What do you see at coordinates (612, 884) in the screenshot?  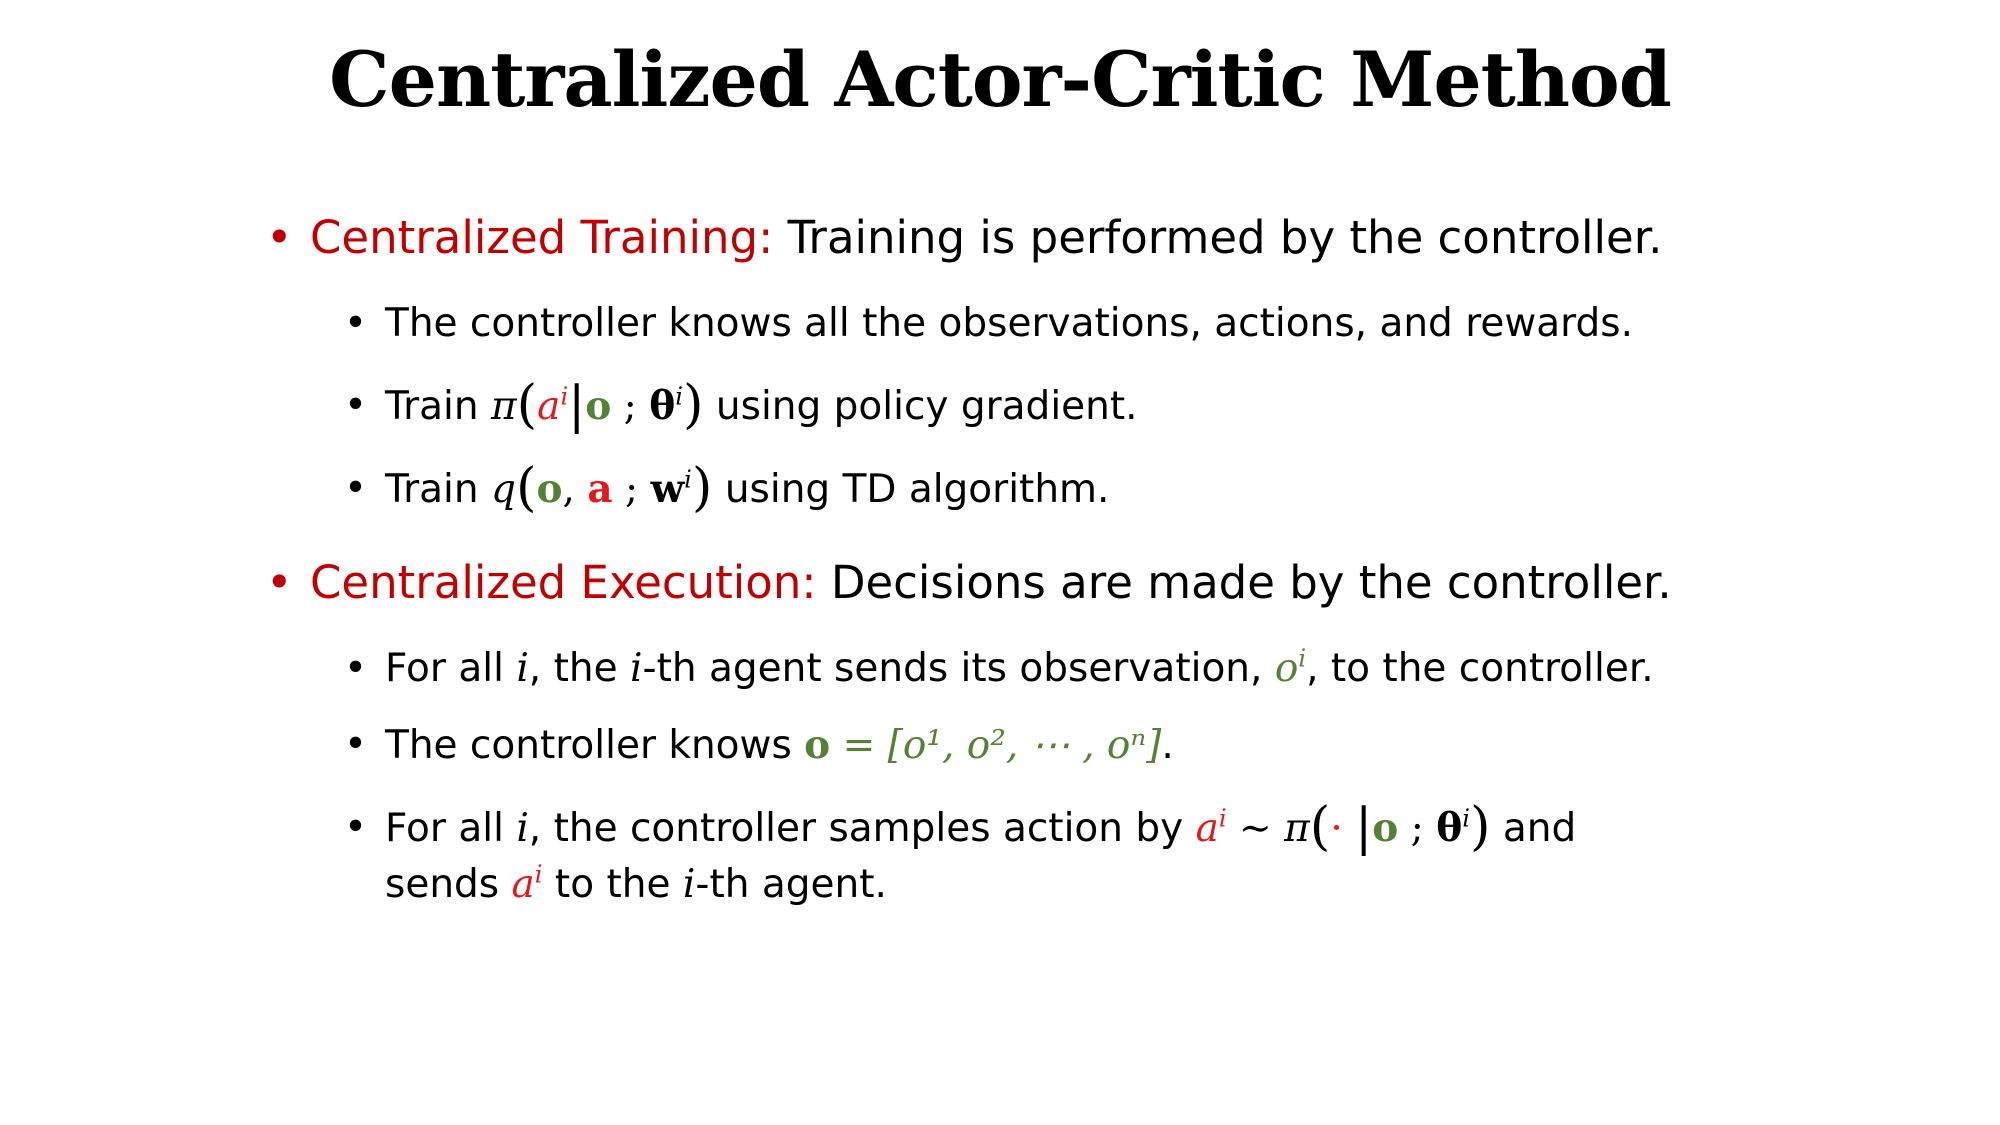 I see `text-fragment: to the` at bounding box center [612, 884].